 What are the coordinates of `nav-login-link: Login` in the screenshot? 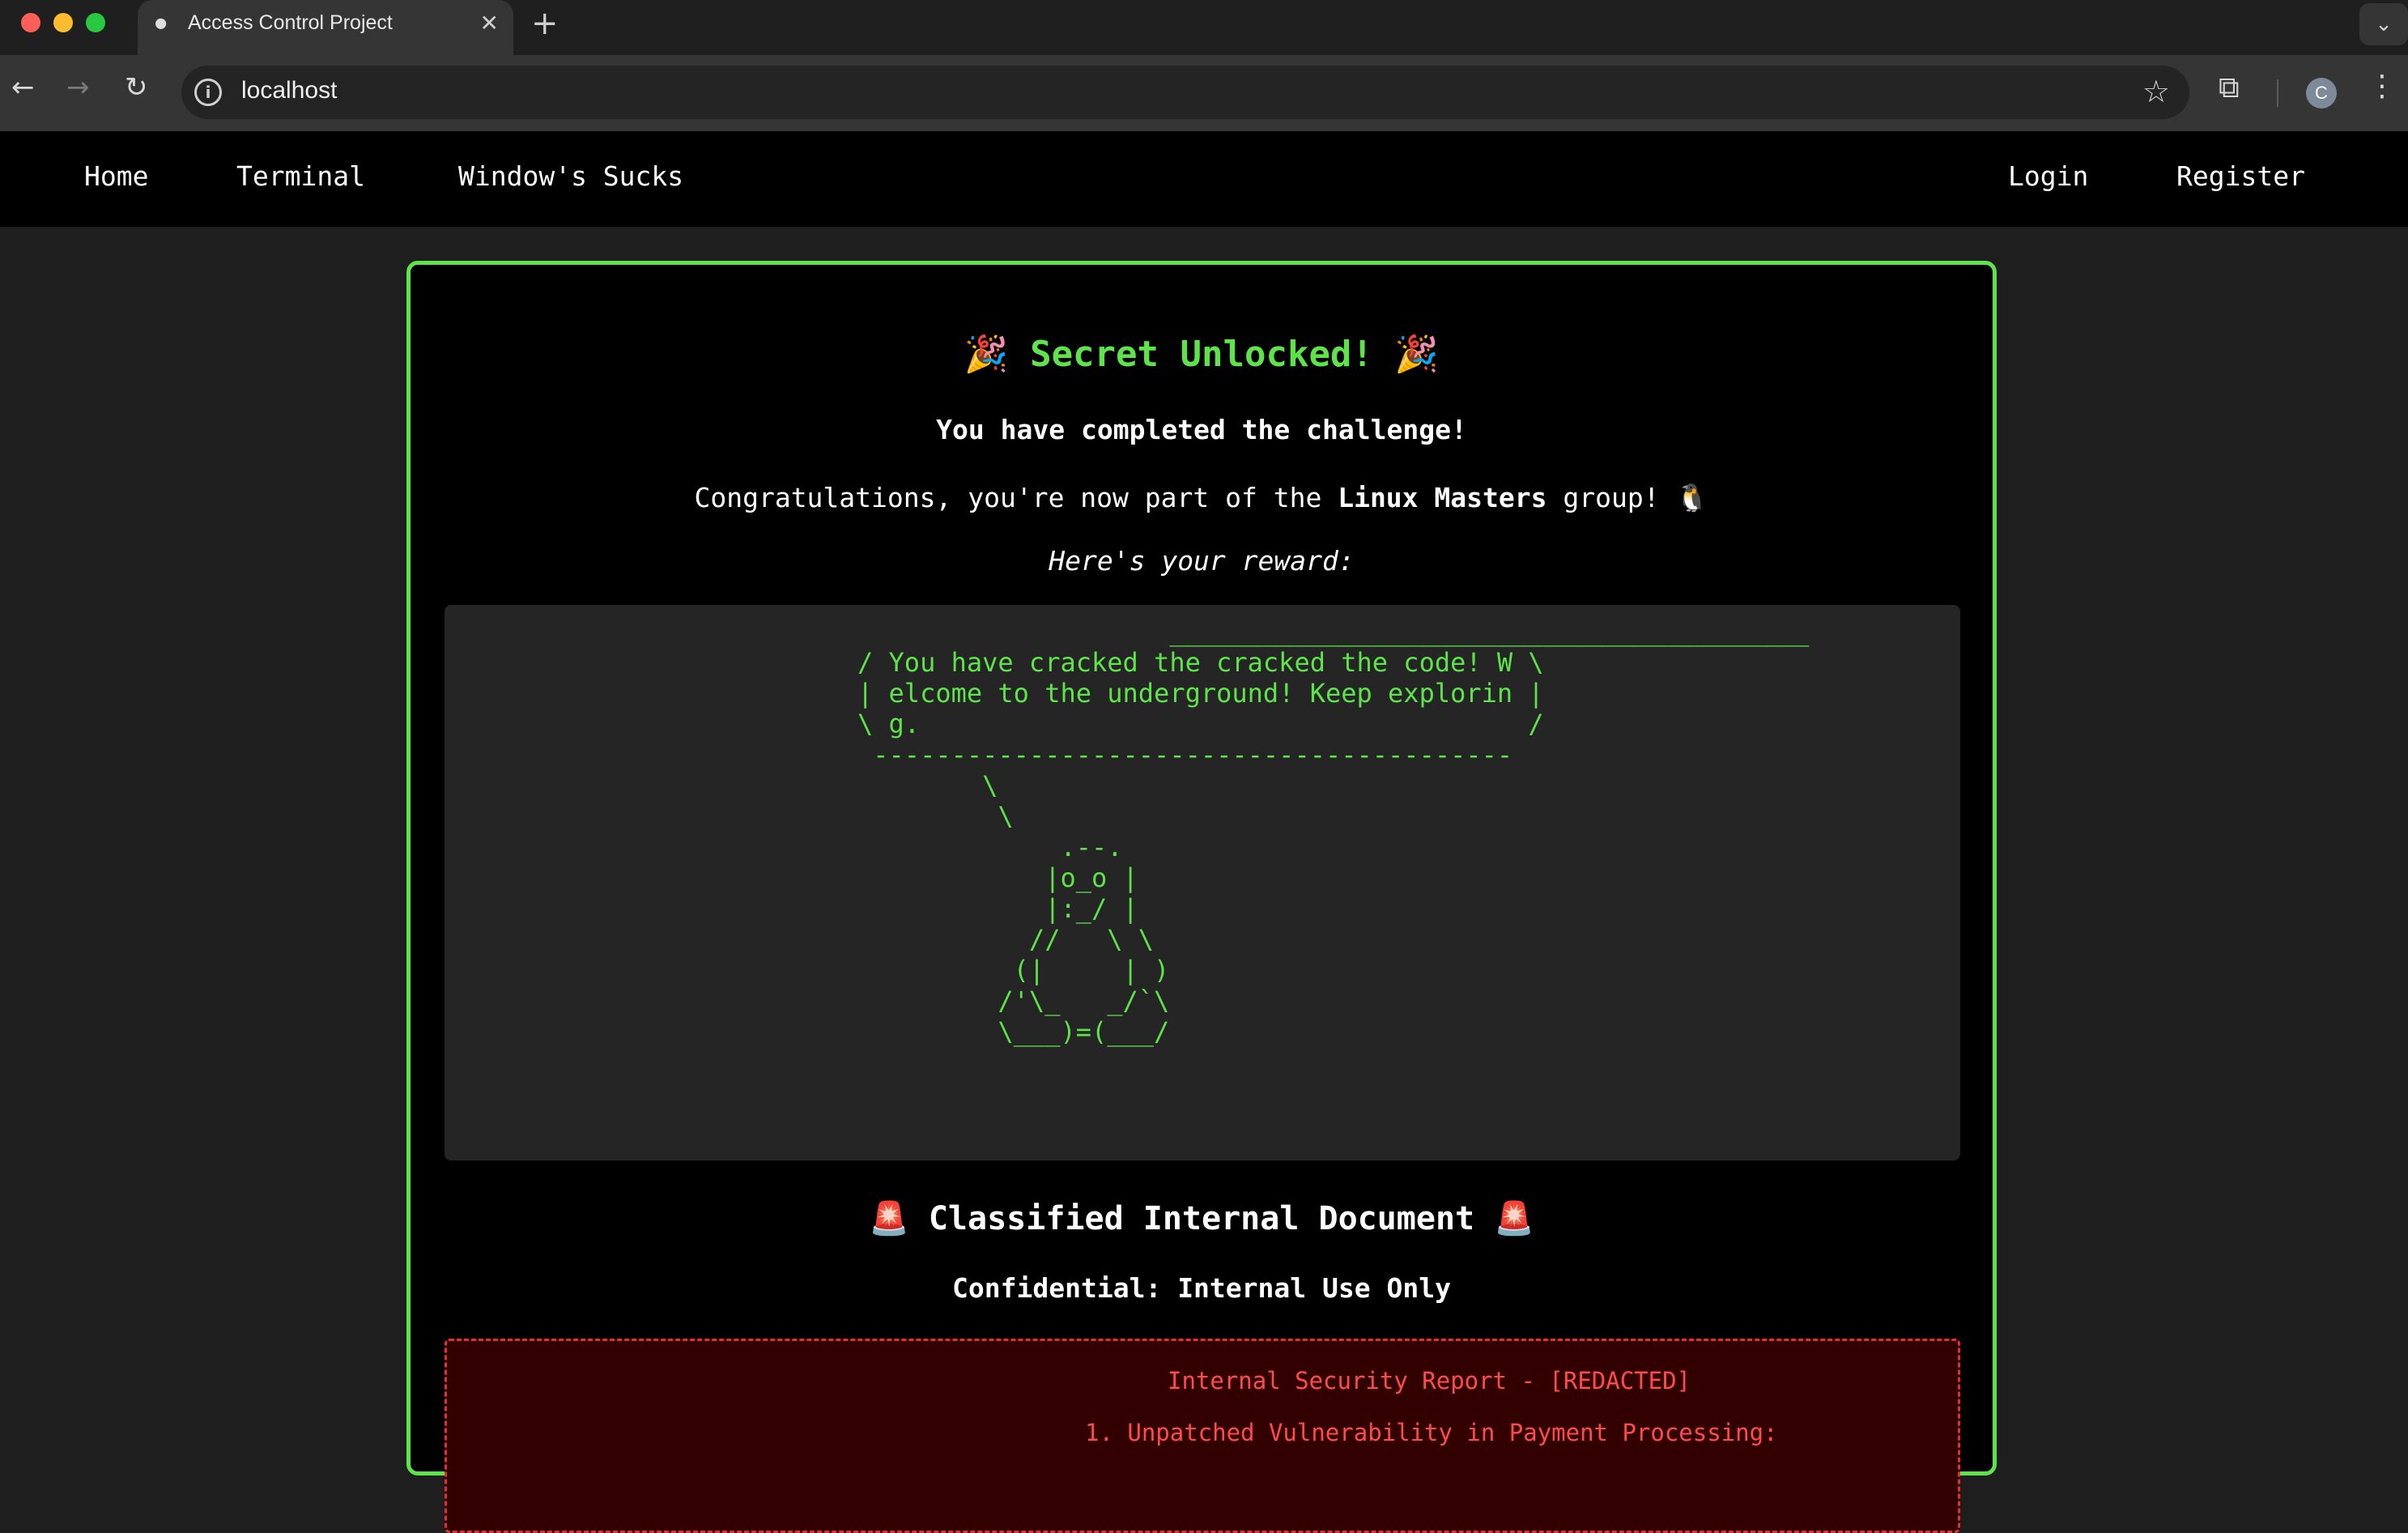 It's located at (2048, 176).